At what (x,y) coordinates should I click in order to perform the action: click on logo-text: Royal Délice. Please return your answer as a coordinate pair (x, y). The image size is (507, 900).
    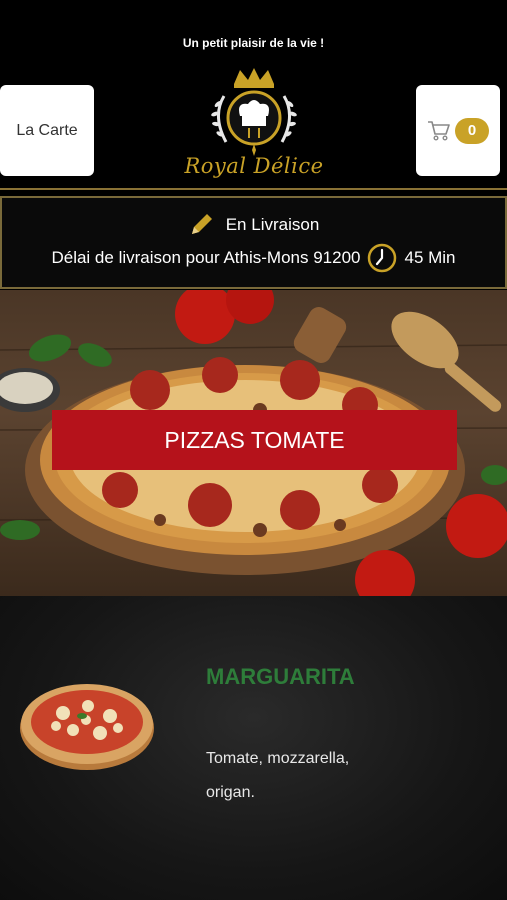
    Looking at the image, I should click on (254, 166).